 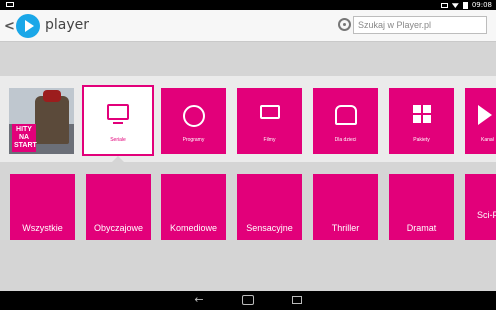 I want to click on search-input: Szukaj w Player.pl, so click(x=420, y=25).